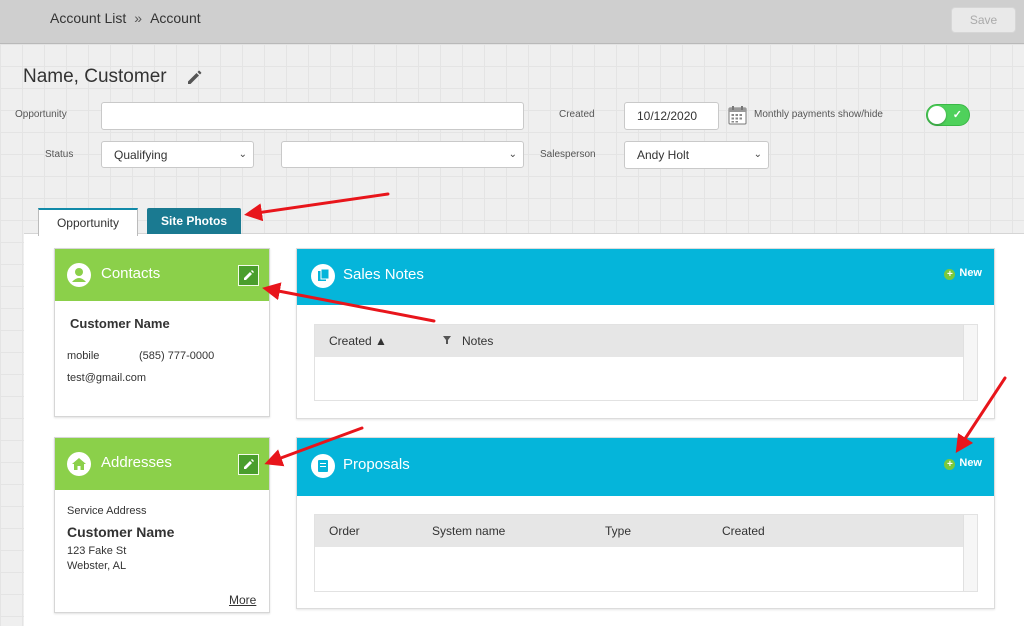 The image size is (1024, 626). Describe the element at coordinates (317, 207) in the screenshot. I see `arrow-to-site-photos` at that location.